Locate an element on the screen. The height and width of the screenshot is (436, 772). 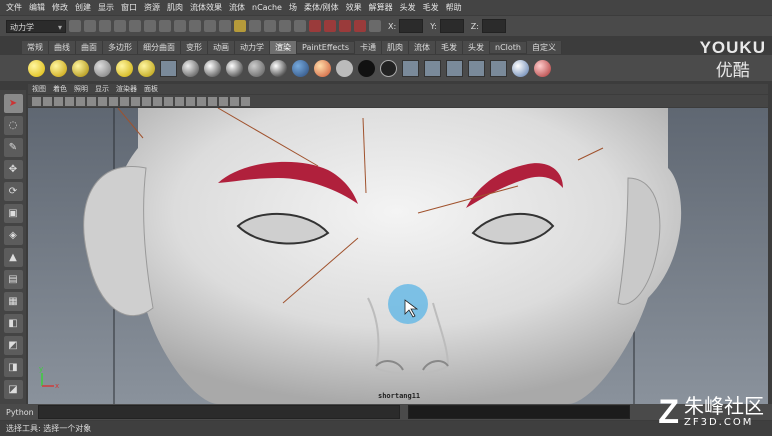
anisotropic-icon is located at coordinates (278, 68).